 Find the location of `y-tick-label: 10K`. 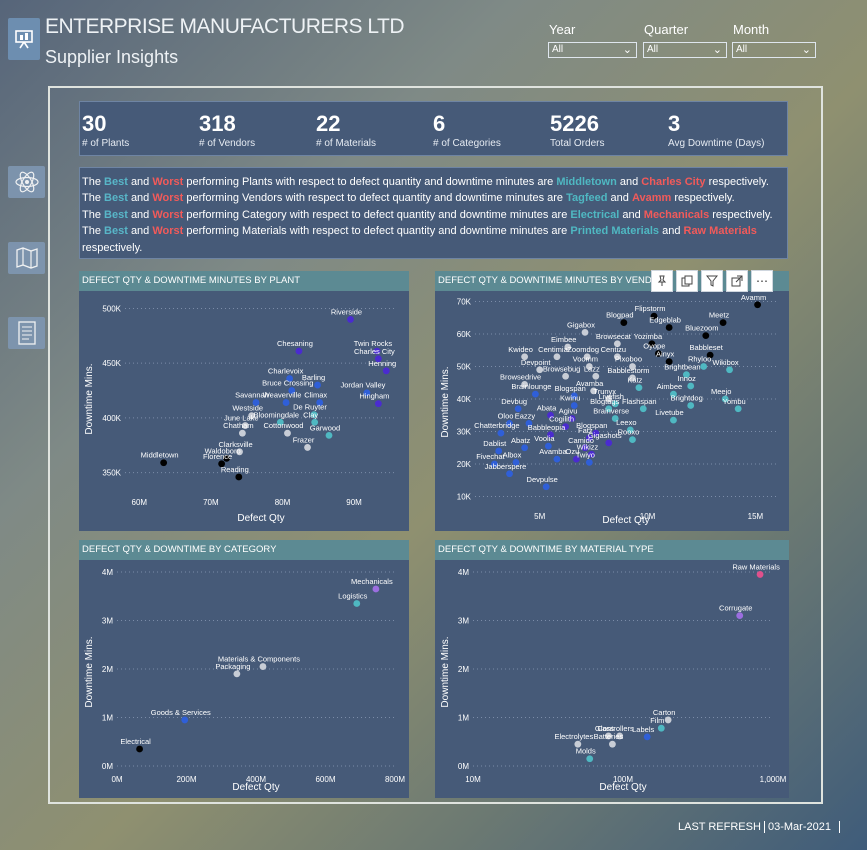

y-tick-label: 10K is located at coordinates (464, 497).